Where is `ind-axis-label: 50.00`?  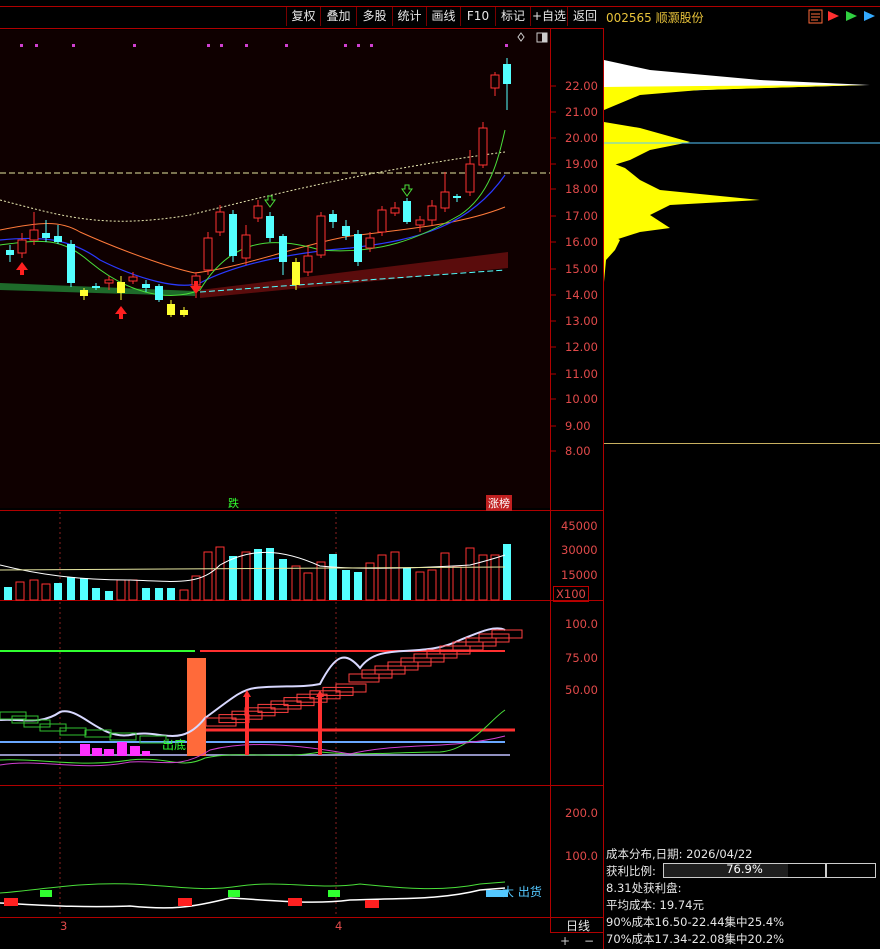
ind-axis-label: 50.00 is located at coordinates (581, 690).